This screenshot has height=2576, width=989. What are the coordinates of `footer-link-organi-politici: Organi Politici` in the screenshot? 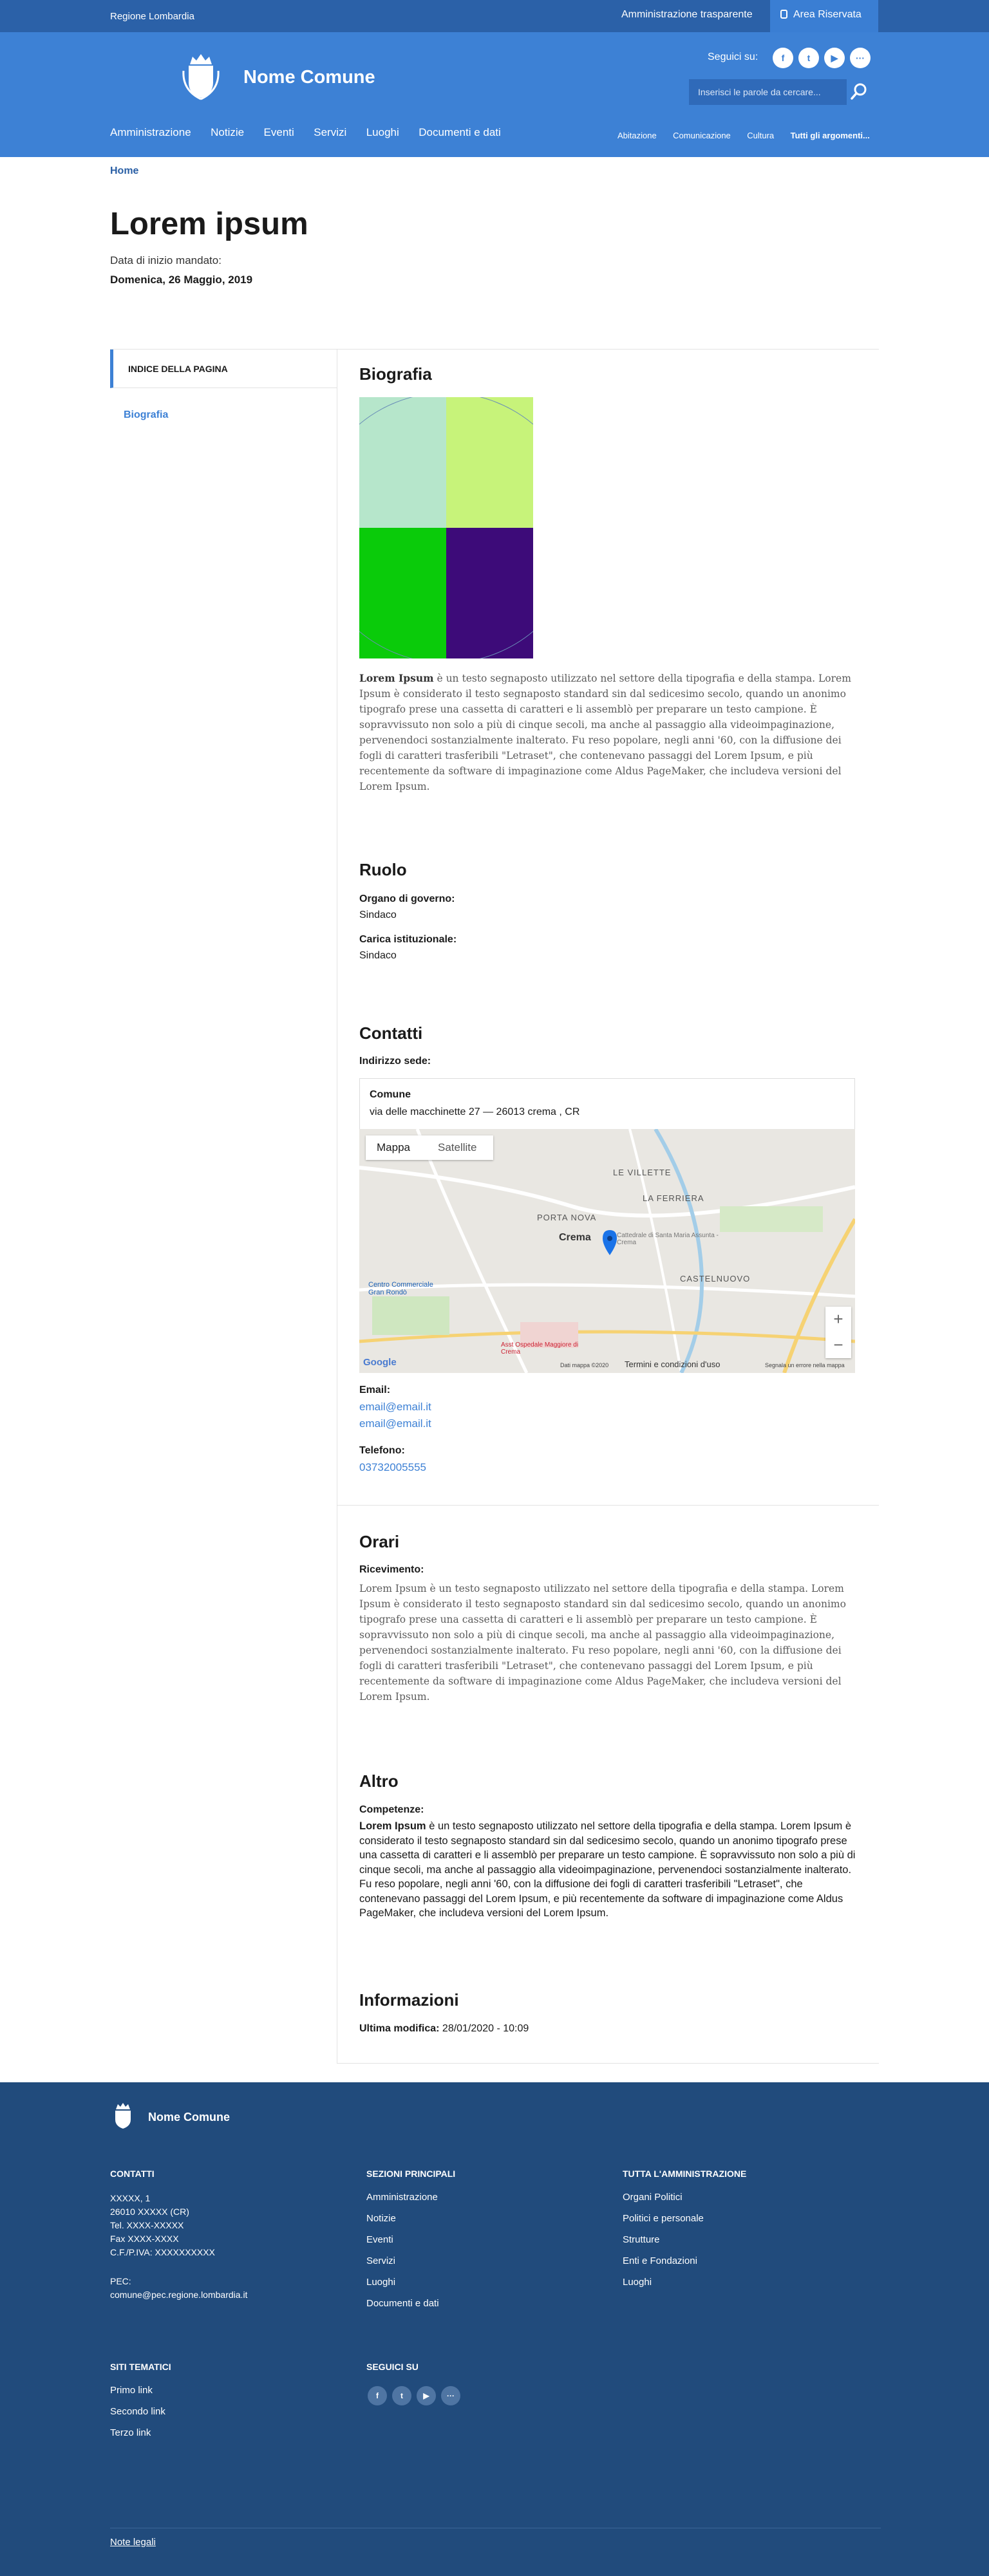 It's located at (653, 2197).